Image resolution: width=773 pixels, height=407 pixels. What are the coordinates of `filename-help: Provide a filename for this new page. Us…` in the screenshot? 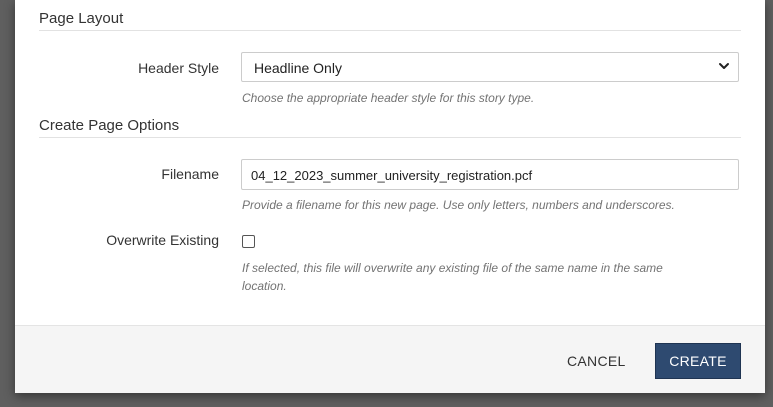 It's located at (458, 205).